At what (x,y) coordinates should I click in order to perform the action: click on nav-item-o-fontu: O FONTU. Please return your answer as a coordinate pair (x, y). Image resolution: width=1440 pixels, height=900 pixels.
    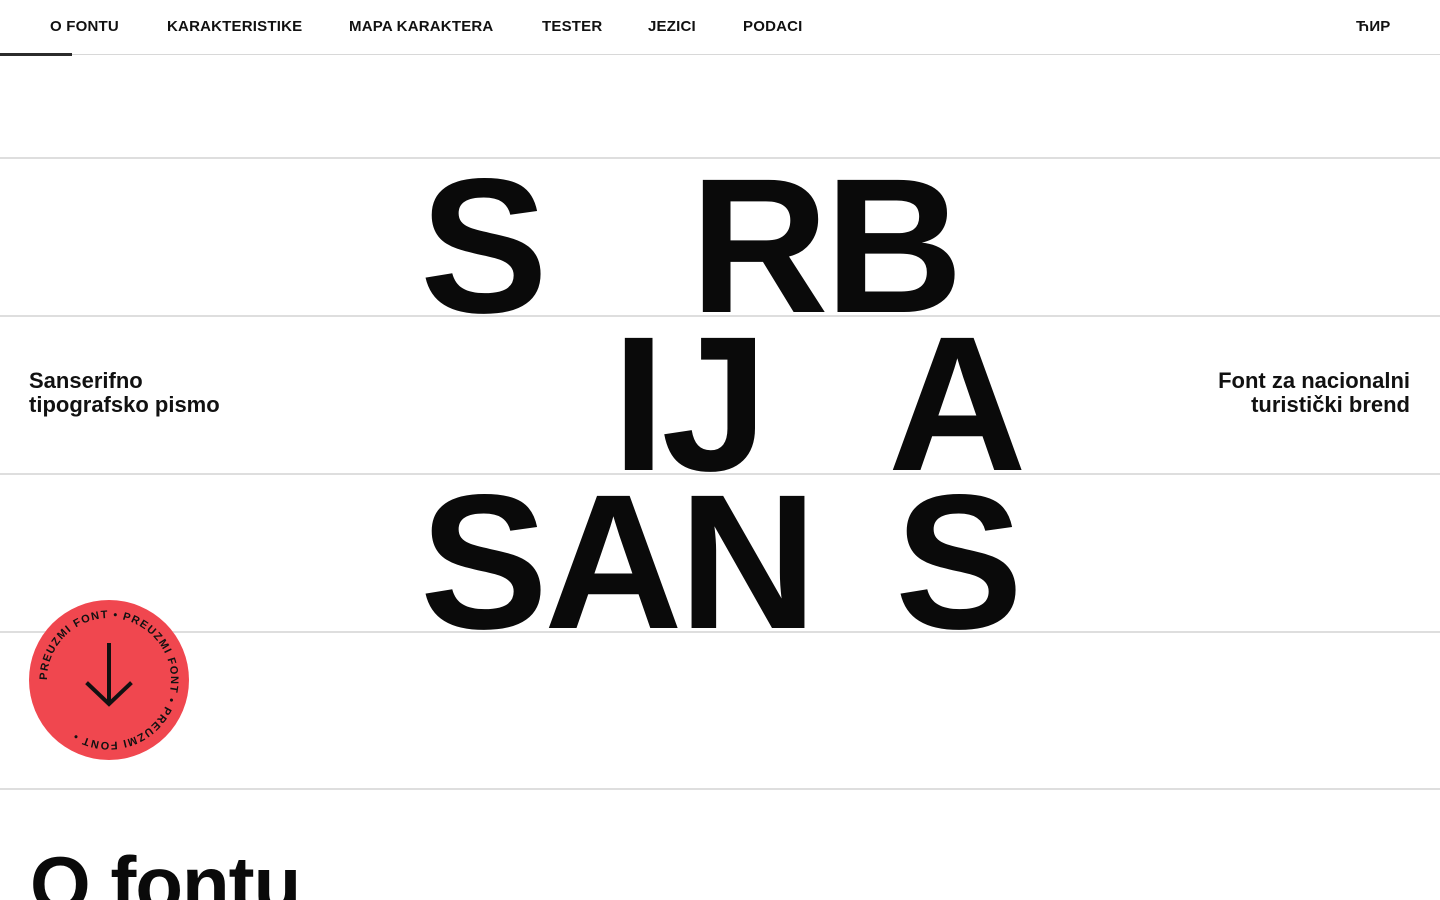
    Looking at the image, I should click on (84, 26).